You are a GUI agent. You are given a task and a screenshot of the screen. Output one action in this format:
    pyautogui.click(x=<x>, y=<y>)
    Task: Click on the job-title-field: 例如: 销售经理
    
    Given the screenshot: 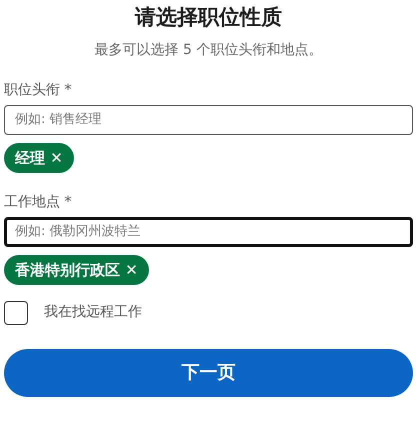 What is the action you would take?
    pyautogui.click(x=208, y=119)
    